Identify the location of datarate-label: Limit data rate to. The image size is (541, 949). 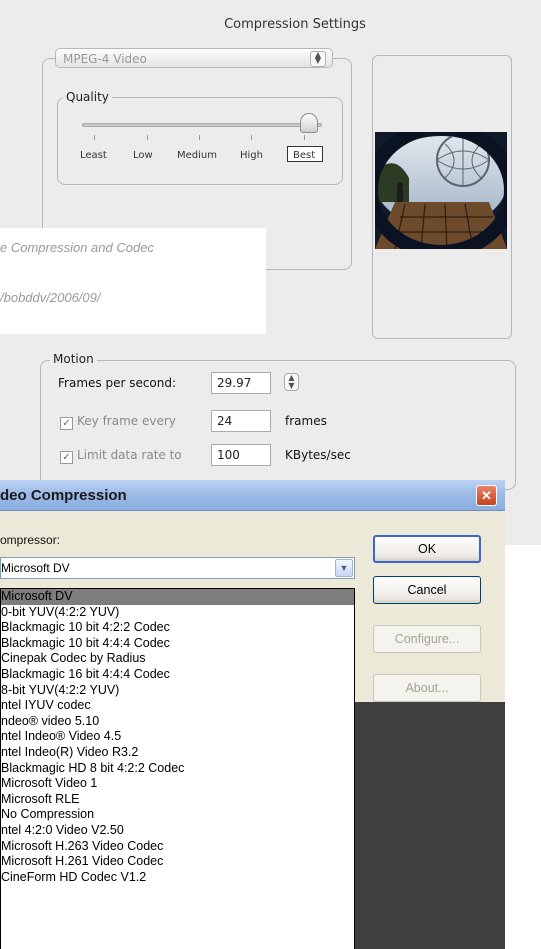
(129, 455).